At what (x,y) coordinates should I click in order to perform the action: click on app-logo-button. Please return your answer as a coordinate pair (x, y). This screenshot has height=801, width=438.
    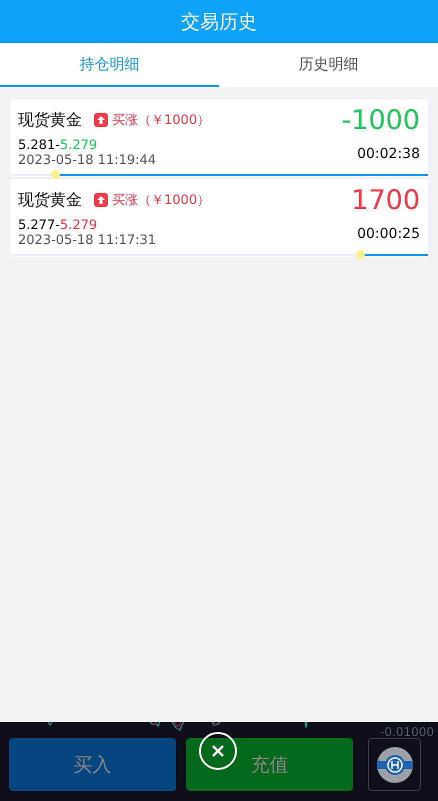
    Looking at the image, I should click on (394, 764).